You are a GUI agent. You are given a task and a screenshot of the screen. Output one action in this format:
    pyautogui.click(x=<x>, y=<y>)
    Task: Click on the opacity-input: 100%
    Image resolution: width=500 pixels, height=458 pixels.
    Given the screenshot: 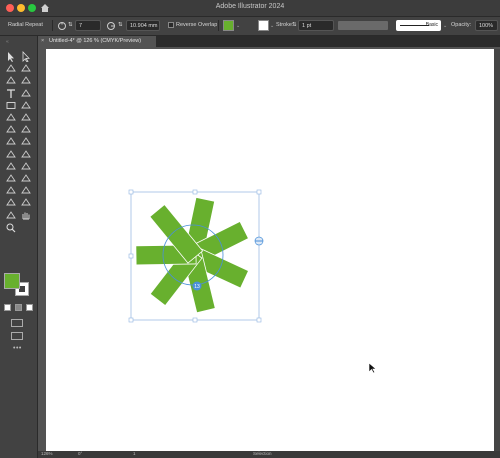 What is the action you would take?
    pyautogui.click(x=486, y=25)
    